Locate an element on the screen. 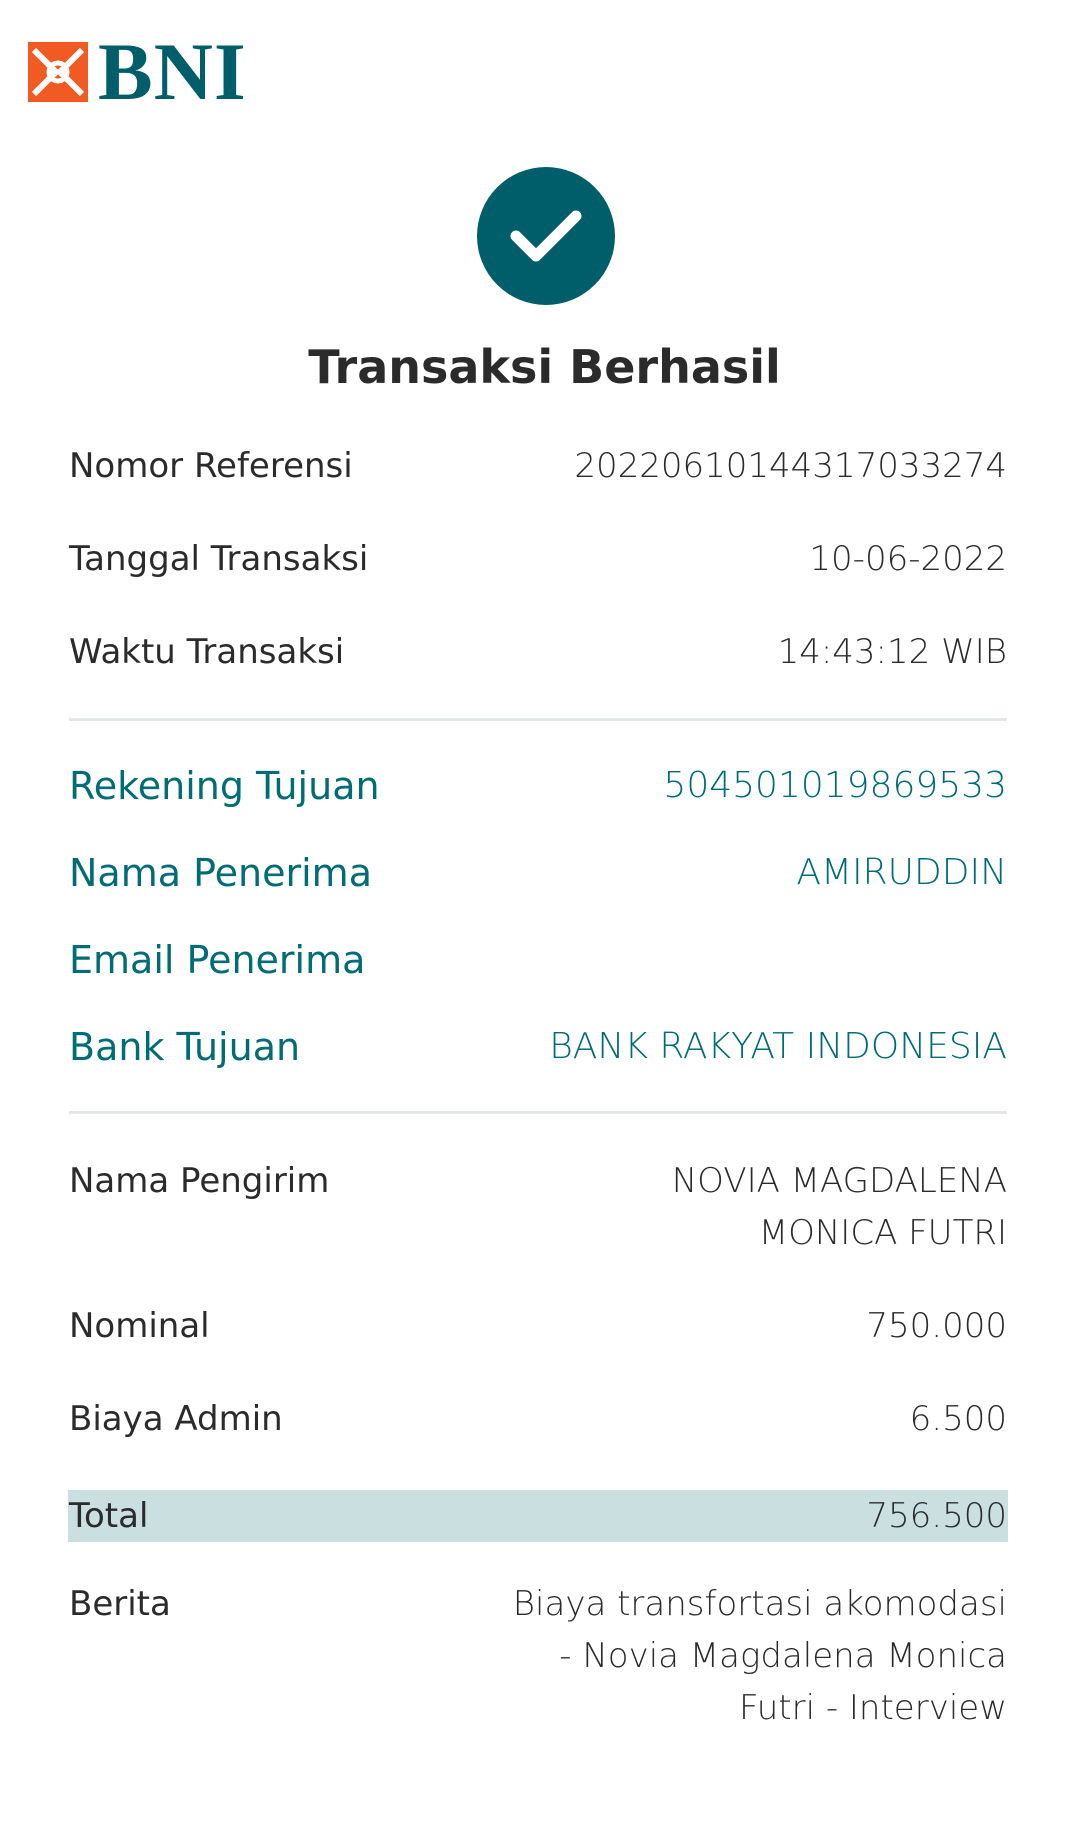 This screenshot has height=1832, width=1081. note-line: Futri - Interview is located at coordinates (873, 1708).